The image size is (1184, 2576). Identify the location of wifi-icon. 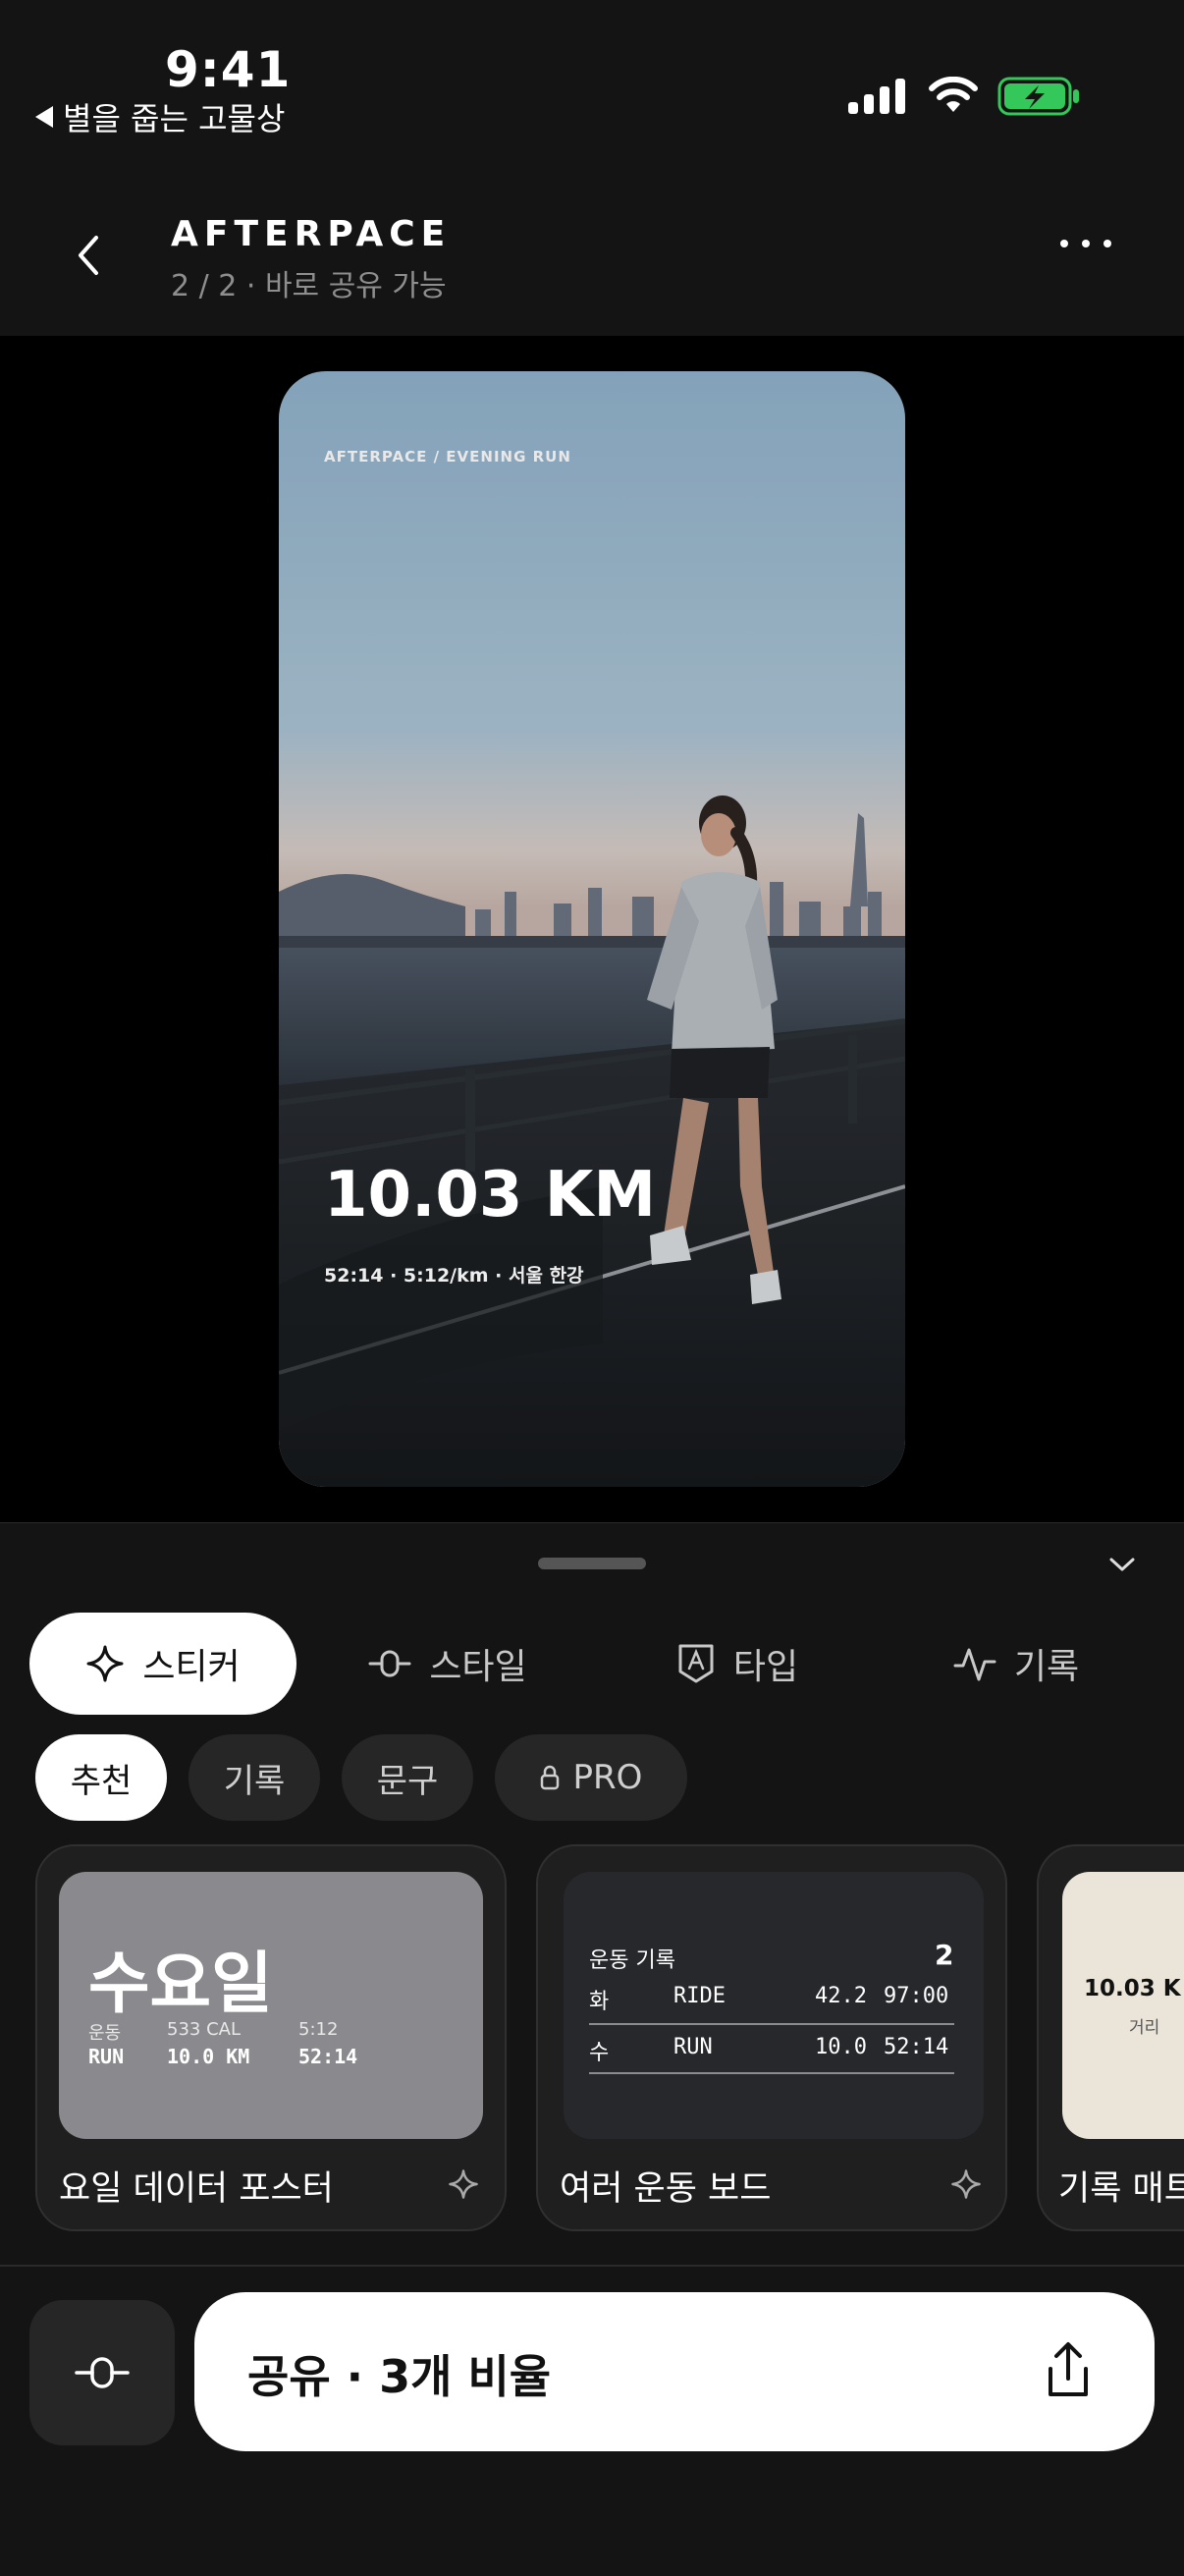
(953, 95).